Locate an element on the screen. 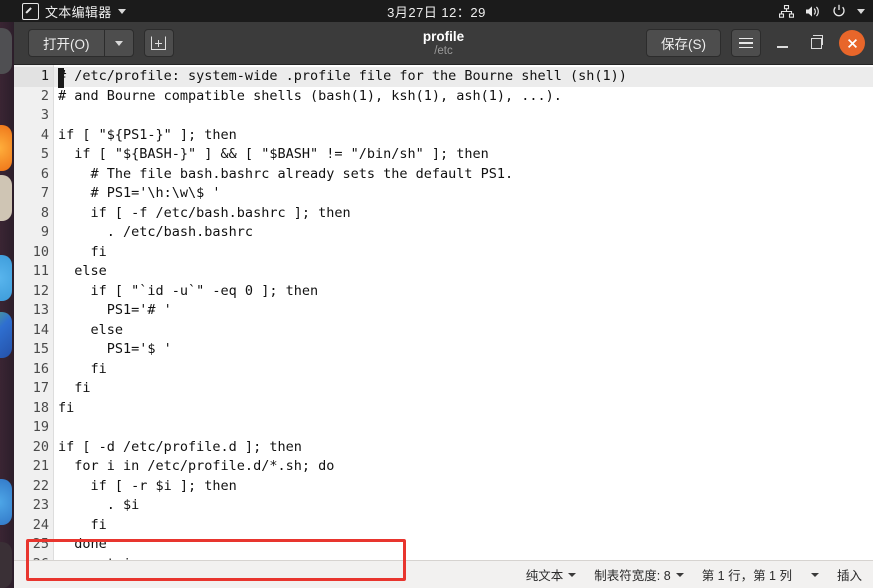 This screenshot has height=588, width=873. line-number: 17 is located at coordinates (40, 388).